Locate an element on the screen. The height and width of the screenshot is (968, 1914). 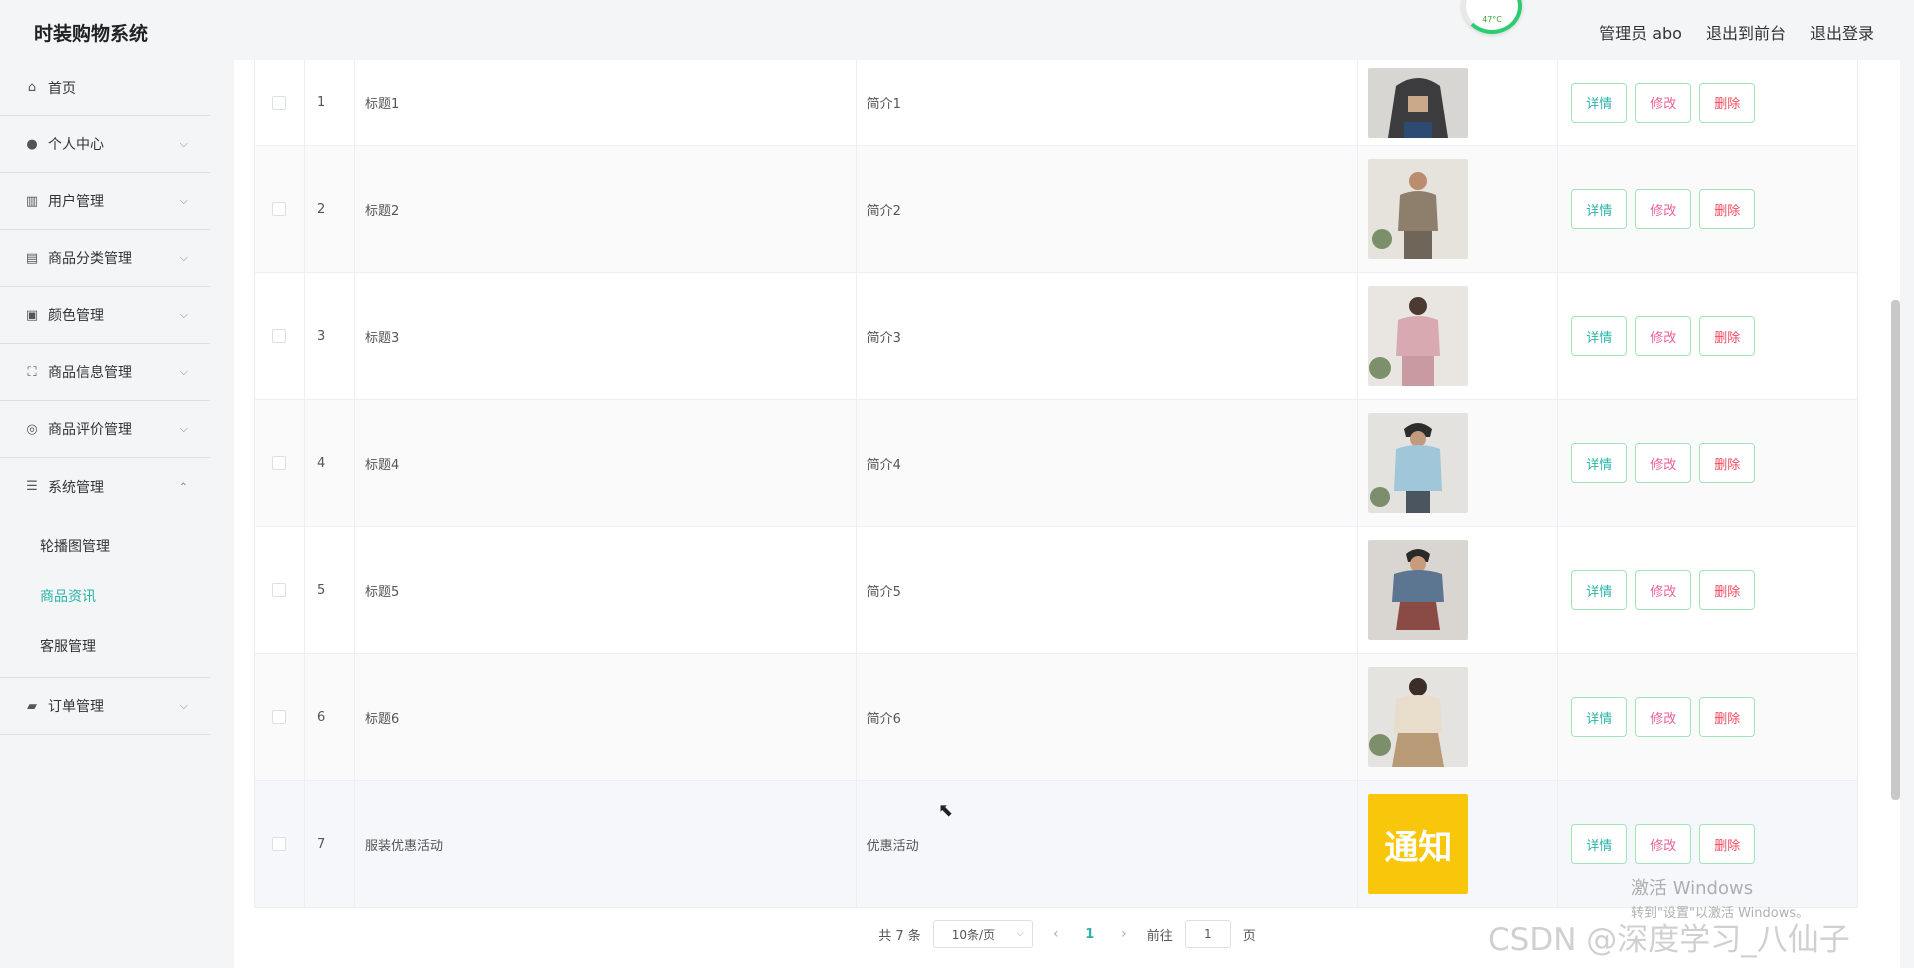
logout-link: 退出登录 is located at coordinates (1842, 32).